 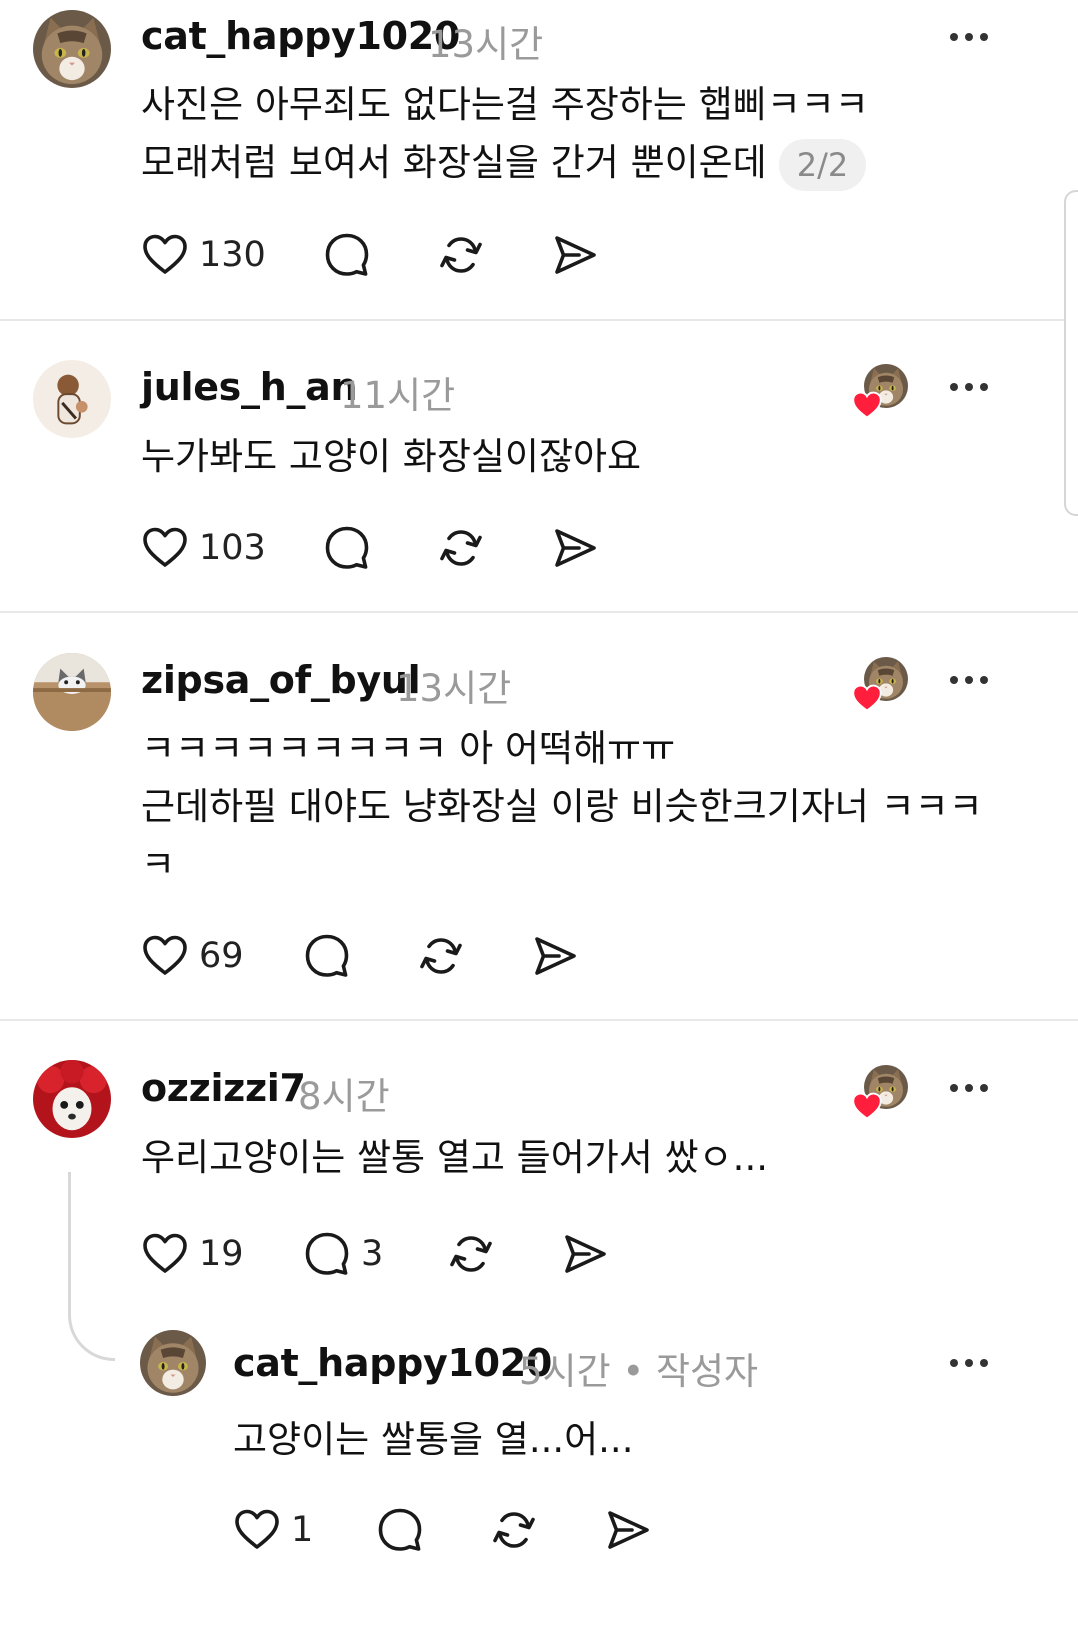 I want to click on comment-text-line: 누가봐도 고양이 화장실이잖아요, so click(x=391, y=456).